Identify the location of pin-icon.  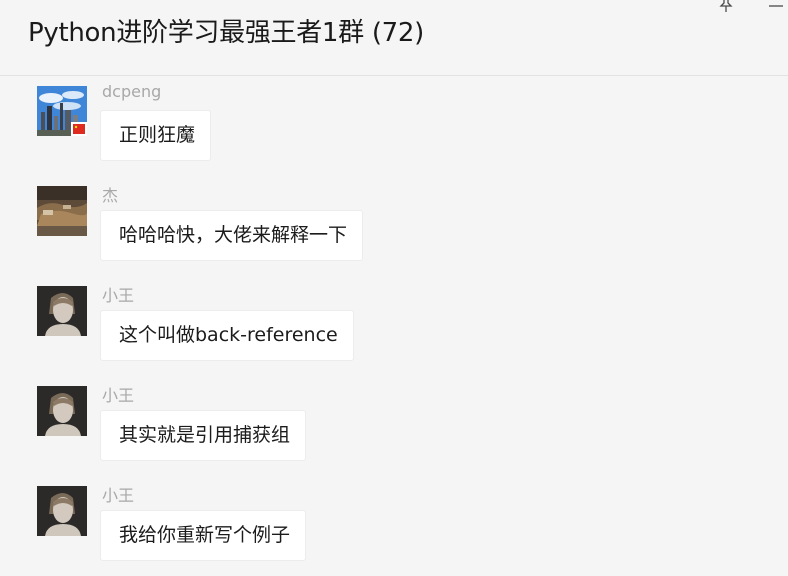
(726, 7).